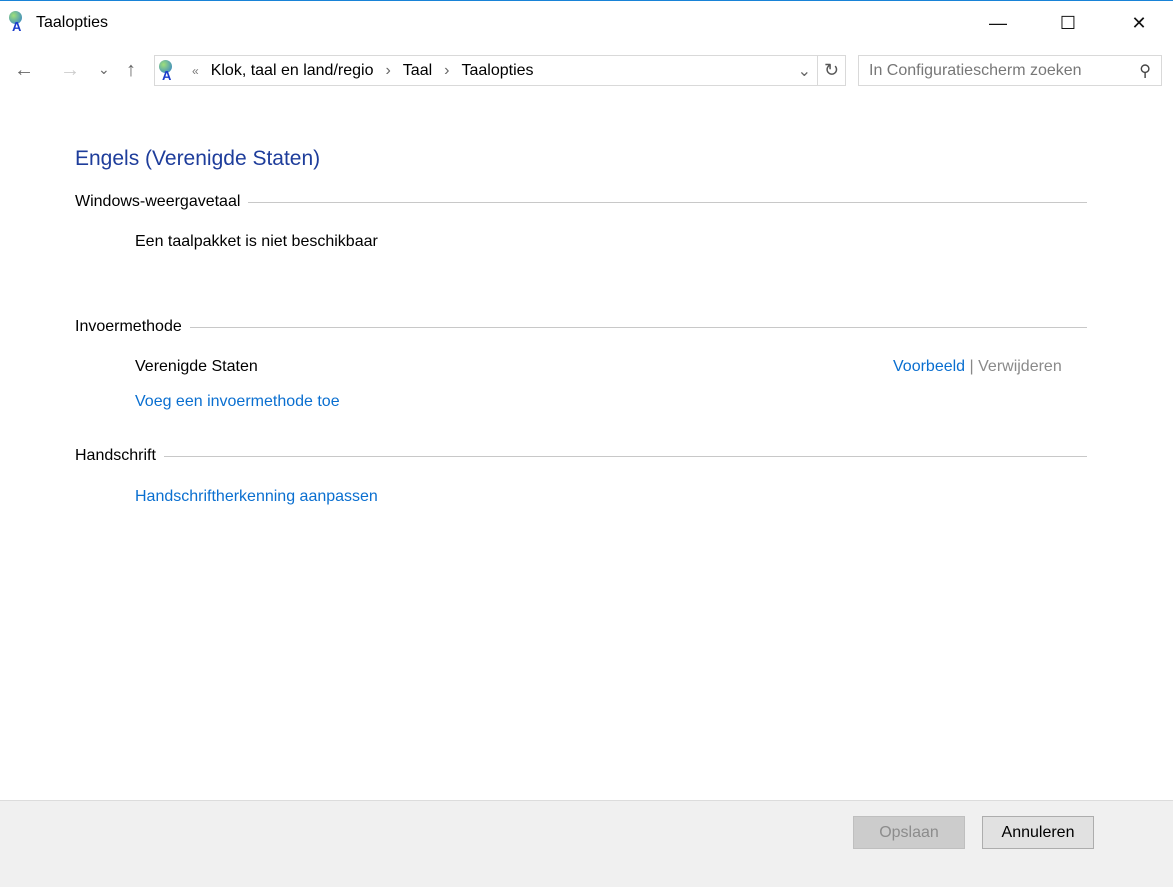  I want to click on search-placeholder: In Configuratiescherm zoeken, so click(975, 70).